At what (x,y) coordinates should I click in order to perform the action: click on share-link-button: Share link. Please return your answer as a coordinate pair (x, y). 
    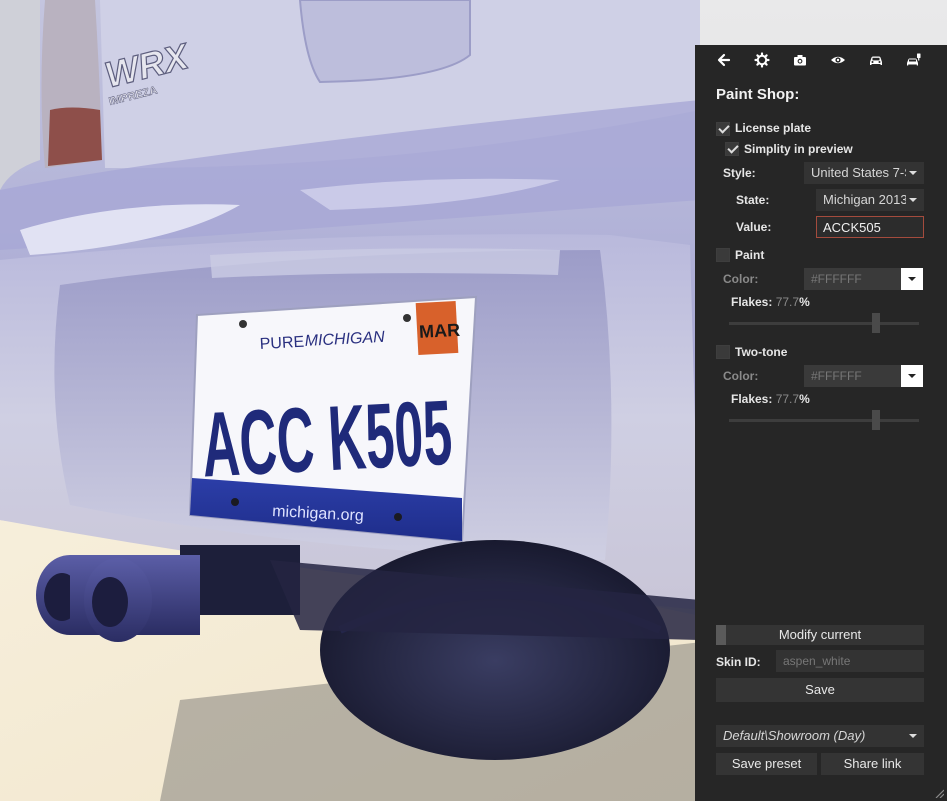
    Looking at the image, I should click on (872, 764).